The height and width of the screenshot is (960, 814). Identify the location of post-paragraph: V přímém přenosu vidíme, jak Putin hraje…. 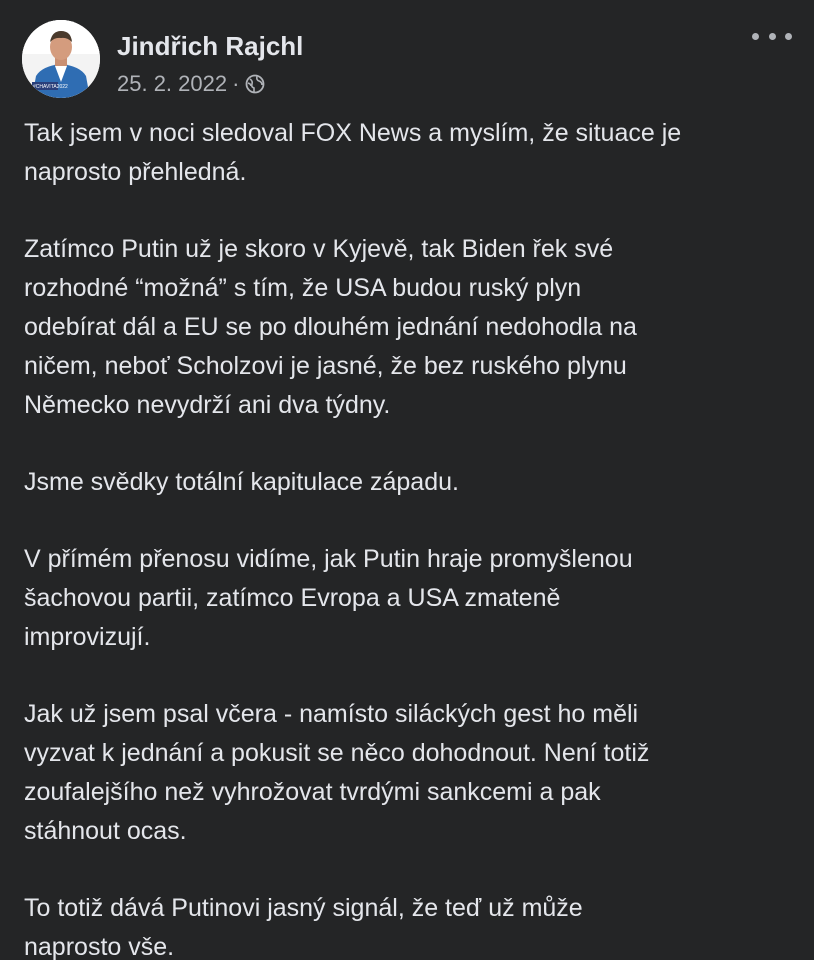
(409, 598).